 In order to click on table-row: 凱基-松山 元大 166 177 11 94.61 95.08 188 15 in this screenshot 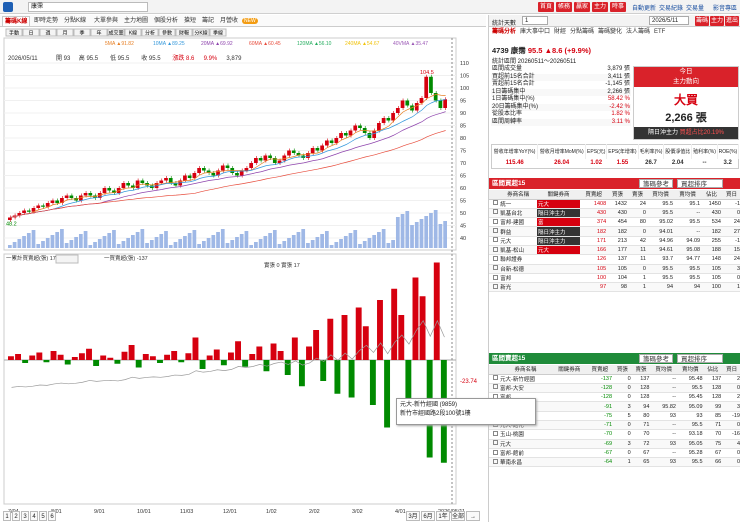, I will do `click(614, 250)`.